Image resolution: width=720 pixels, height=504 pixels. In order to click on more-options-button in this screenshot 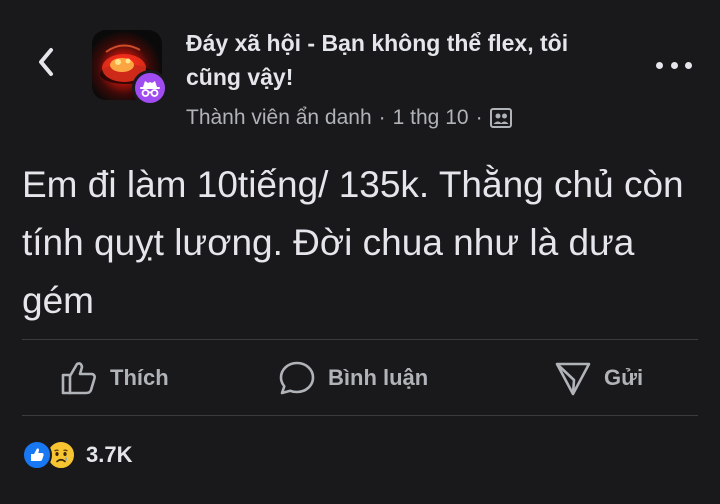, I will do `click(674, 65)`.